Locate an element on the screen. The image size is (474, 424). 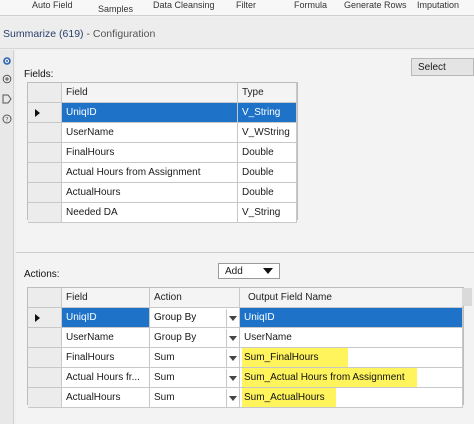
output-field-name-cell: Sum_FinalHours is located at coordinates (351, 358).